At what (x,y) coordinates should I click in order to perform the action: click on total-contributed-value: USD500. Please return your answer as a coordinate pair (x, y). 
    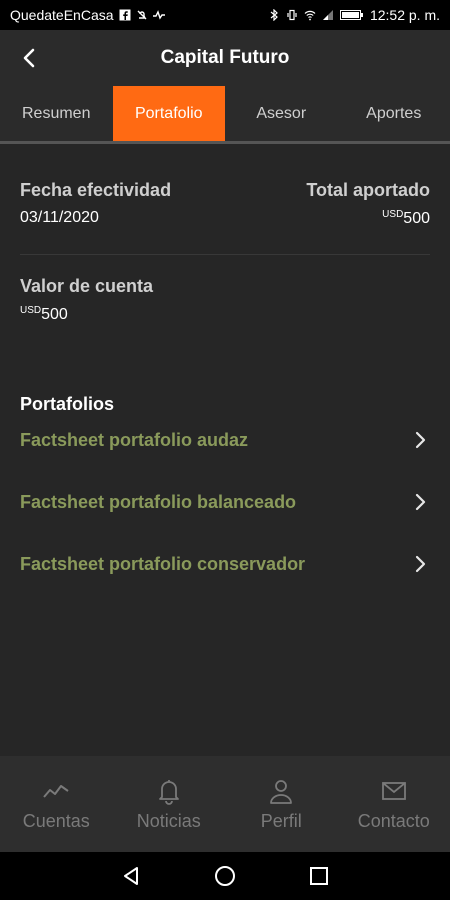
    Looking at the image, I should click on (368, 218).